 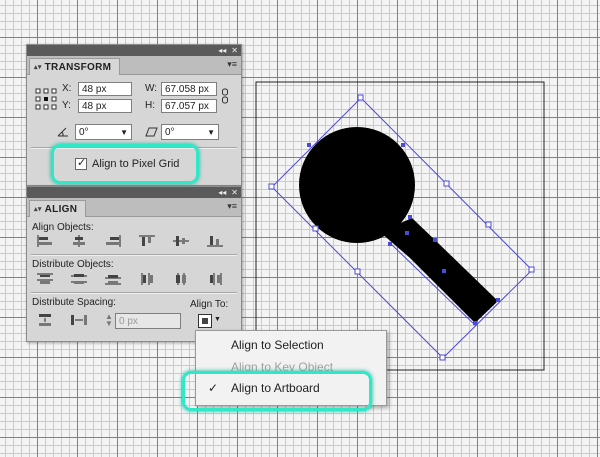 What do you see at coordinates (189, 106) in the screenshot?
I see `h-field: 67.057 px` at bounding box center [189, 106].